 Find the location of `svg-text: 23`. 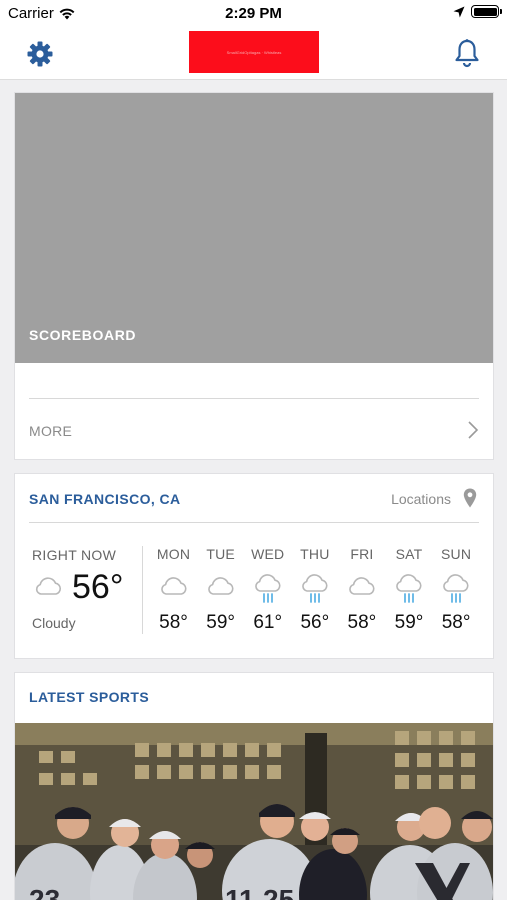

svg-text: 23 is located at coordinates (44, 892).